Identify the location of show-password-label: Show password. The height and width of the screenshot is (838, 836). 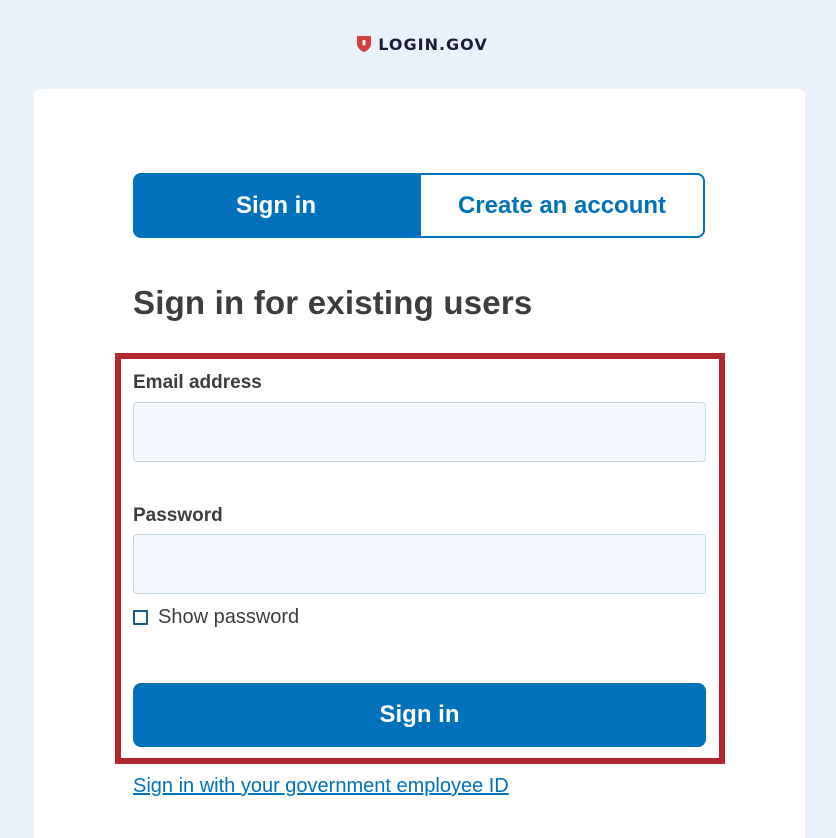
(229, 617).